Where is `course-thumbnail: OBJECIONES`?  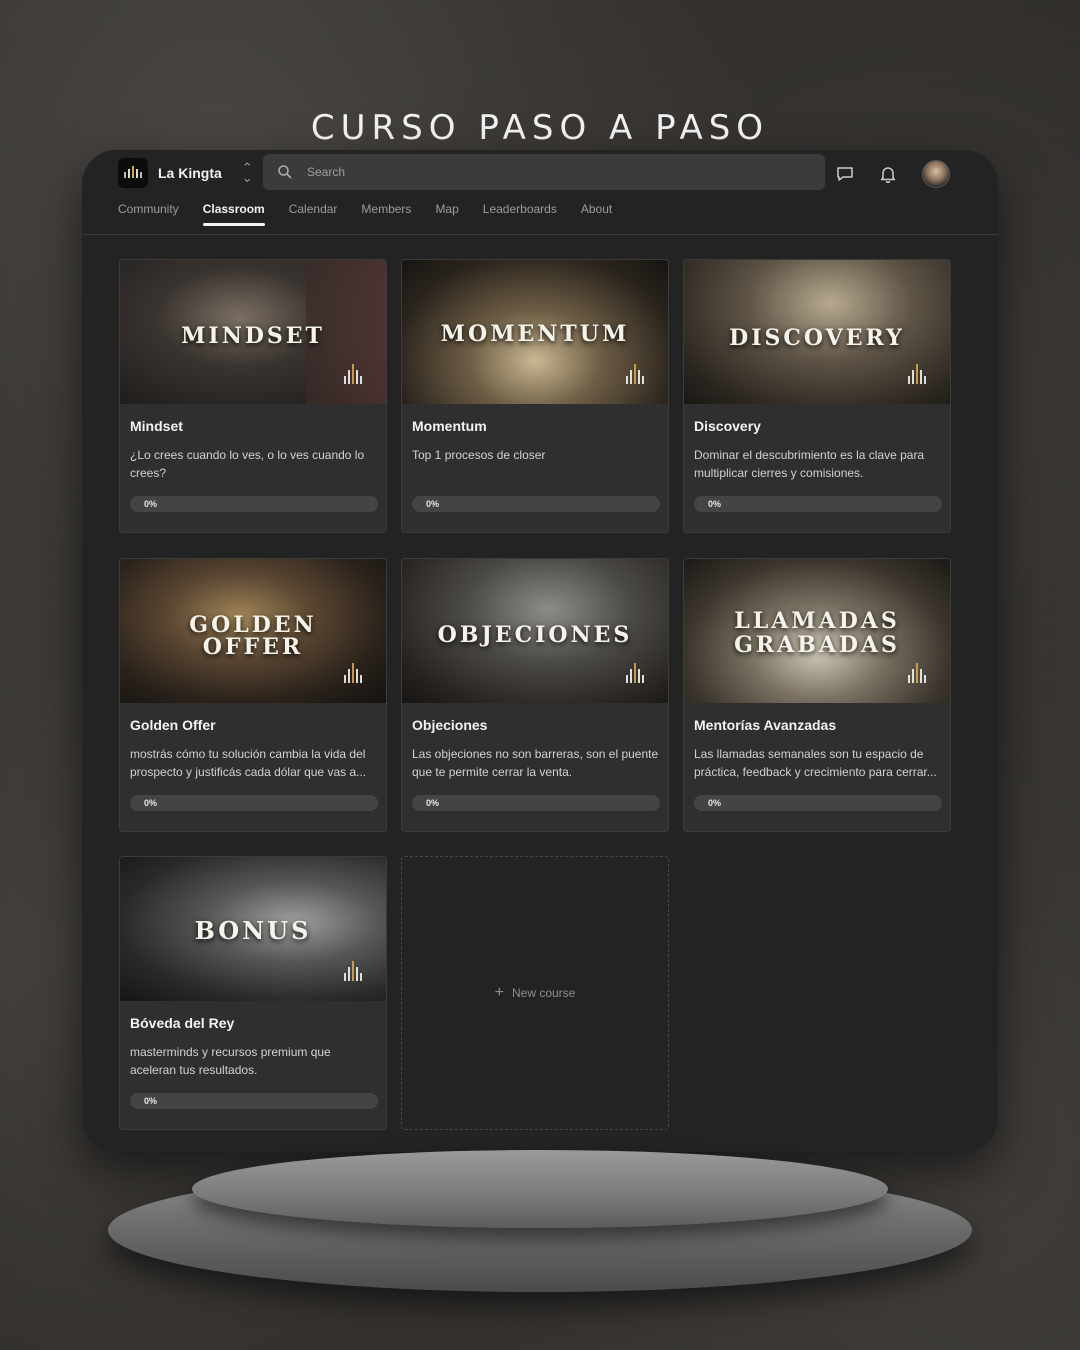 course-thumbnail: OBJECIONES is located at coordinates (535, 631).